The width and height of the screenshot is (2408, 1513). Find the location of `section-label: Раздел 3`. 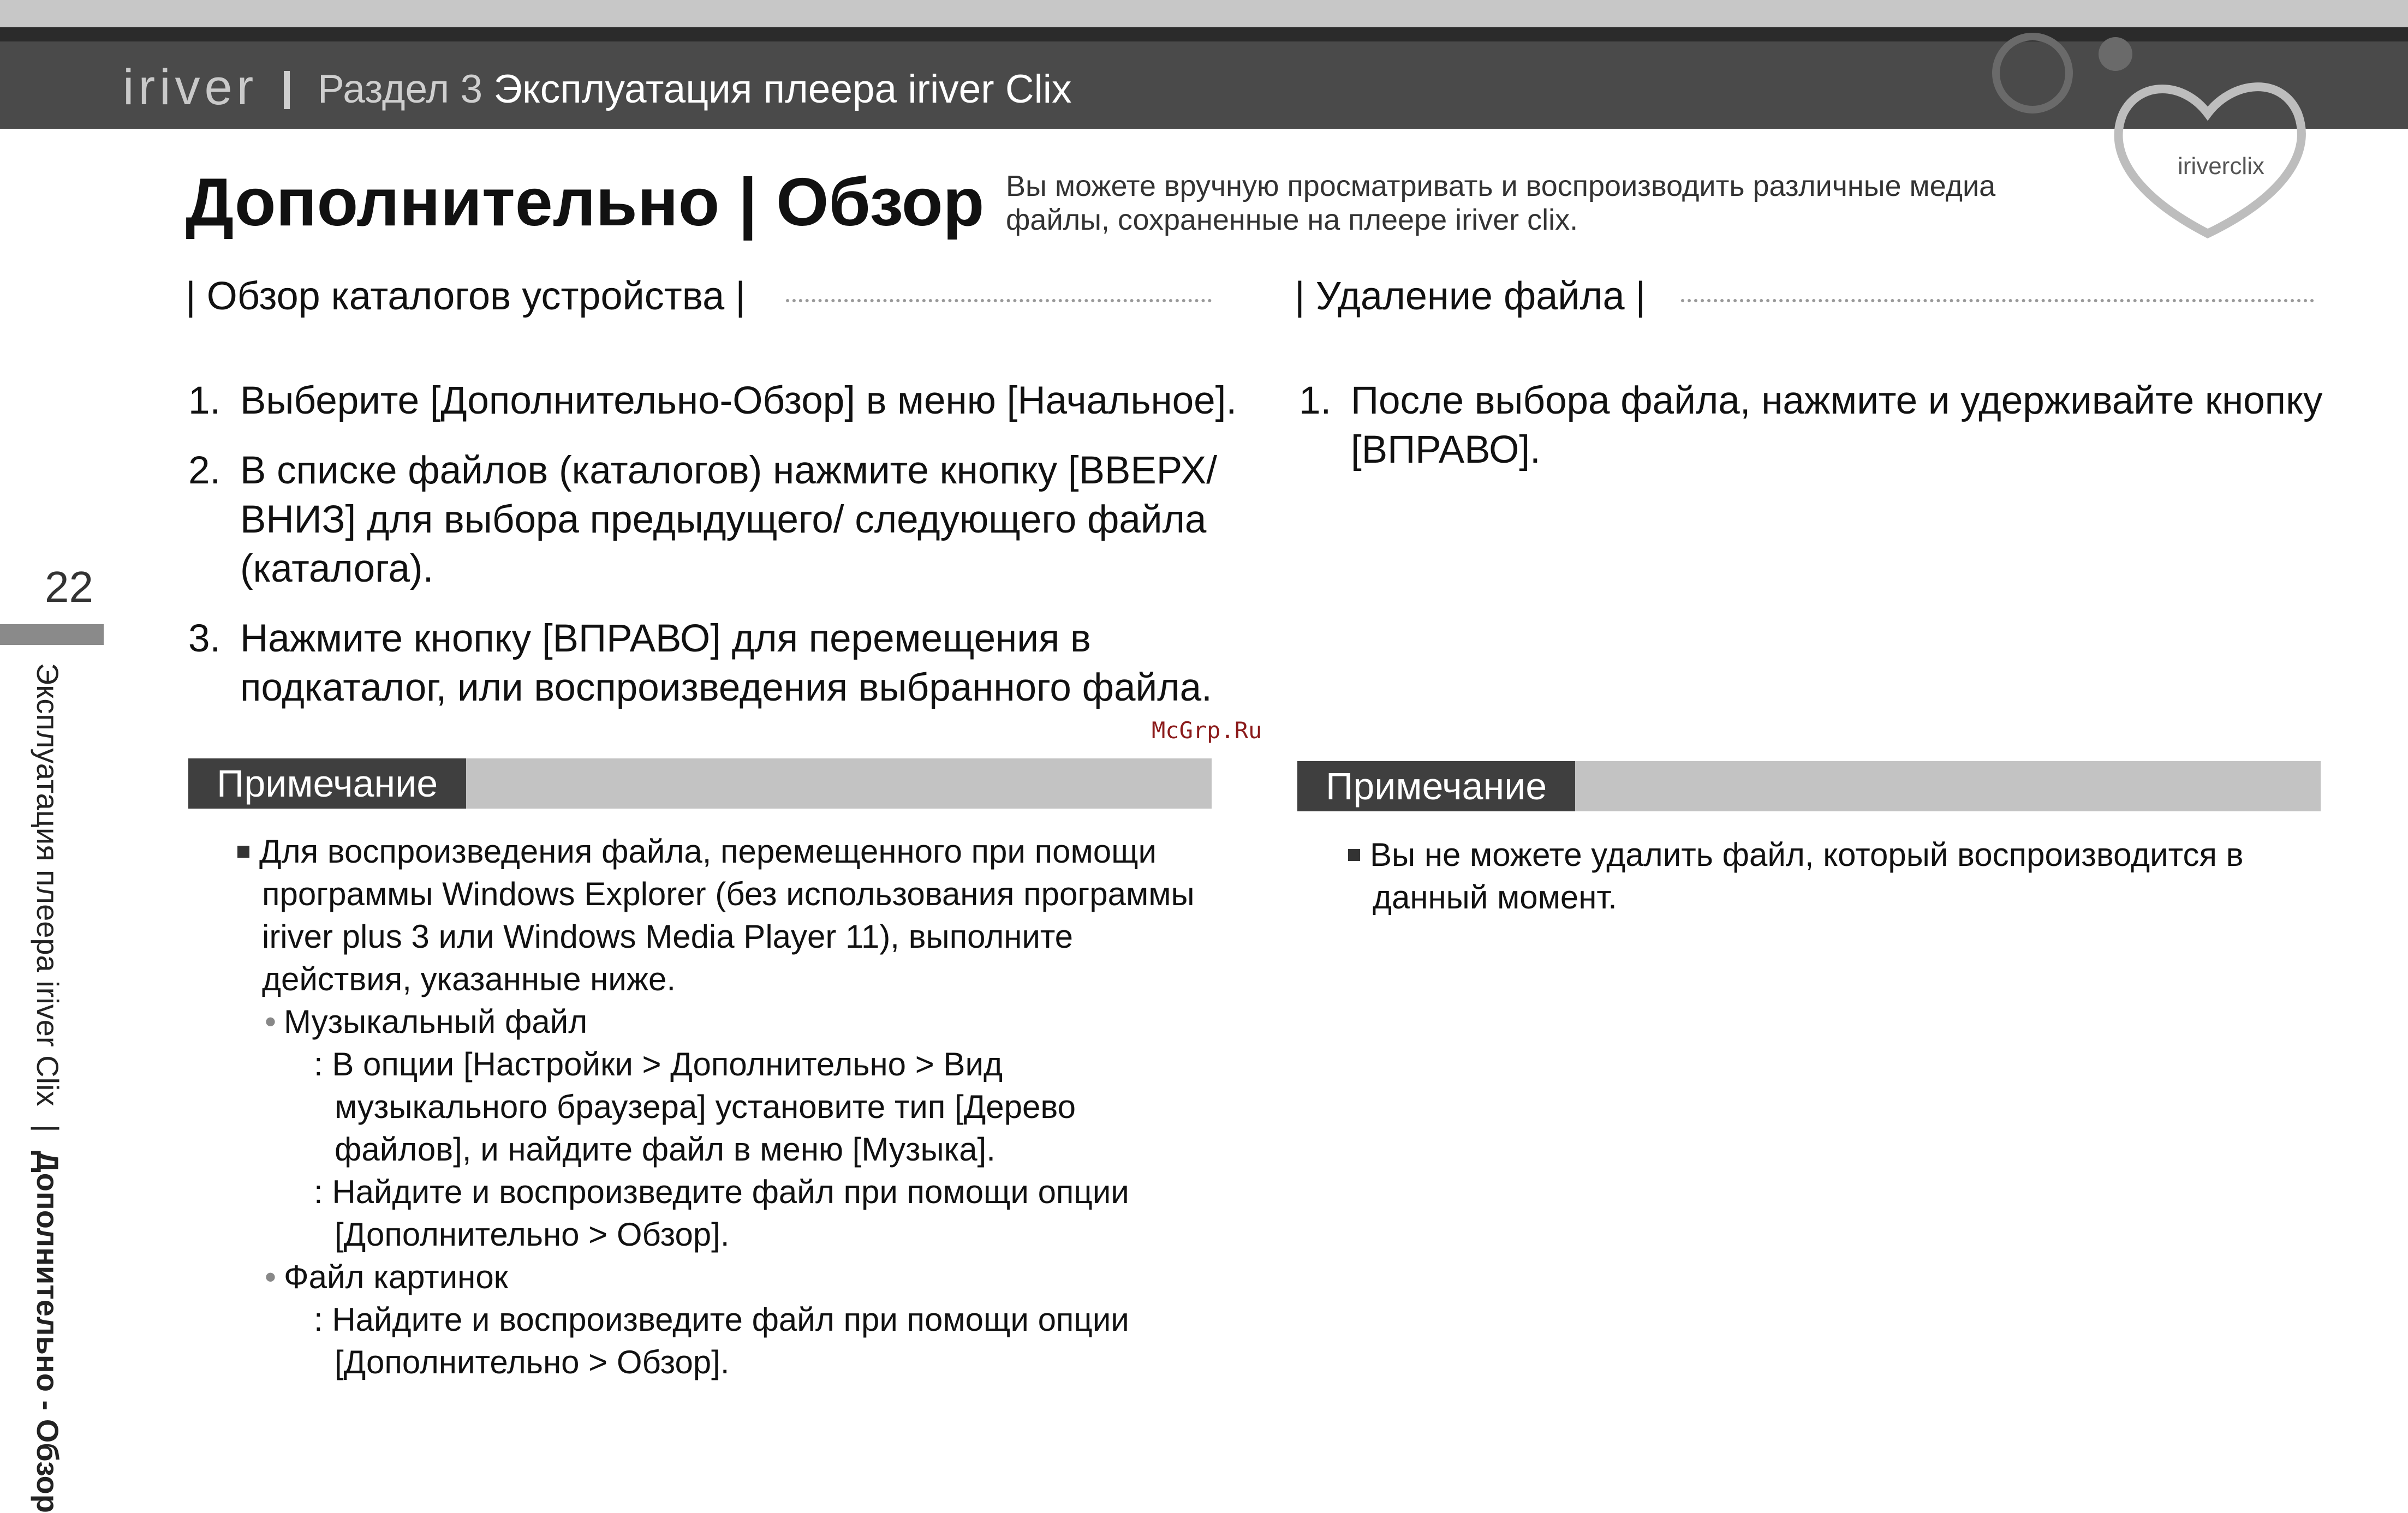

section-label: Раздел 3 is located at coordinates (400, 89).